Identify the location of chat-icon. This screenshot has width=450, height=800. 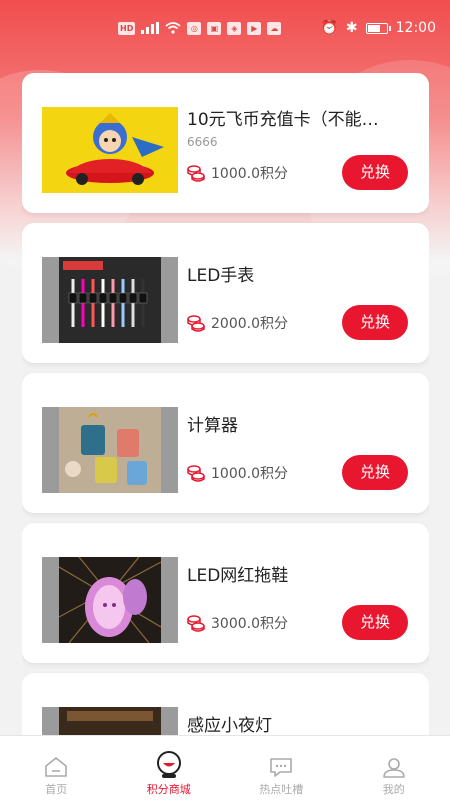
(281, 767).